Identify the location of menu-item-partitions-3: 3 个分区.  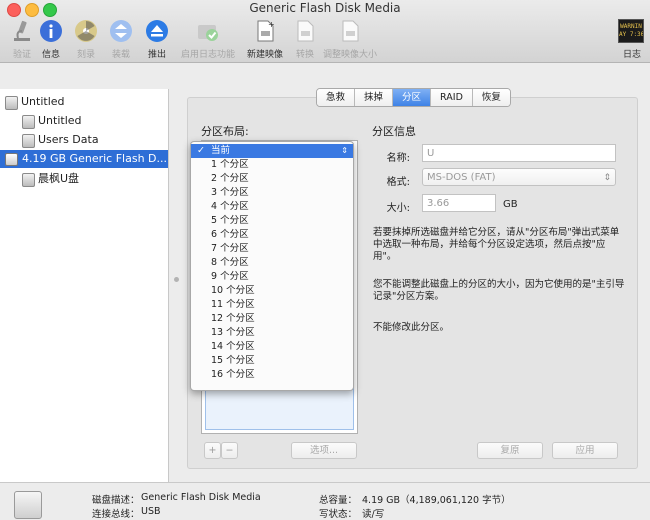
(272, 193).